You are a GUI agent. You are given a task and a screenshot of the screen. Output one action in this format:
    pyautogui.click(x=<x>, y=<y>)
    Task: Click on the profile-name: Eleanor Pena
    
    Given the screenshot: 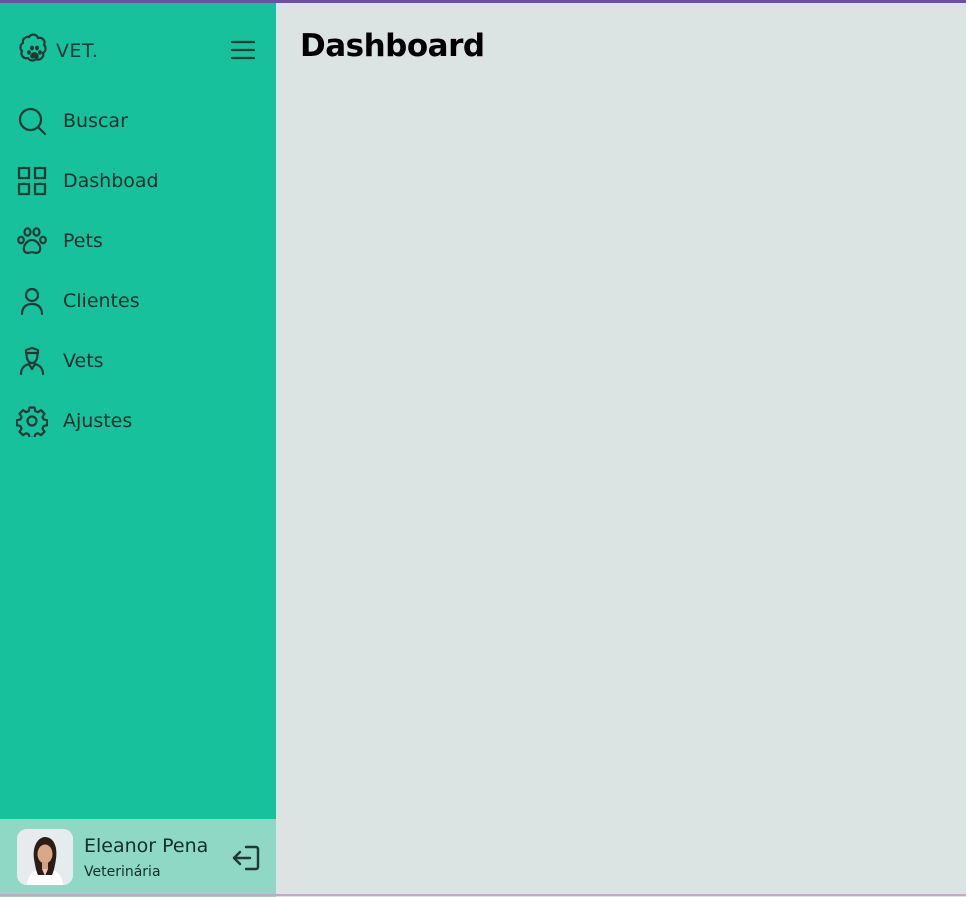 What is the action you would take?
    pyautogui.click(x=146, y=846)
    